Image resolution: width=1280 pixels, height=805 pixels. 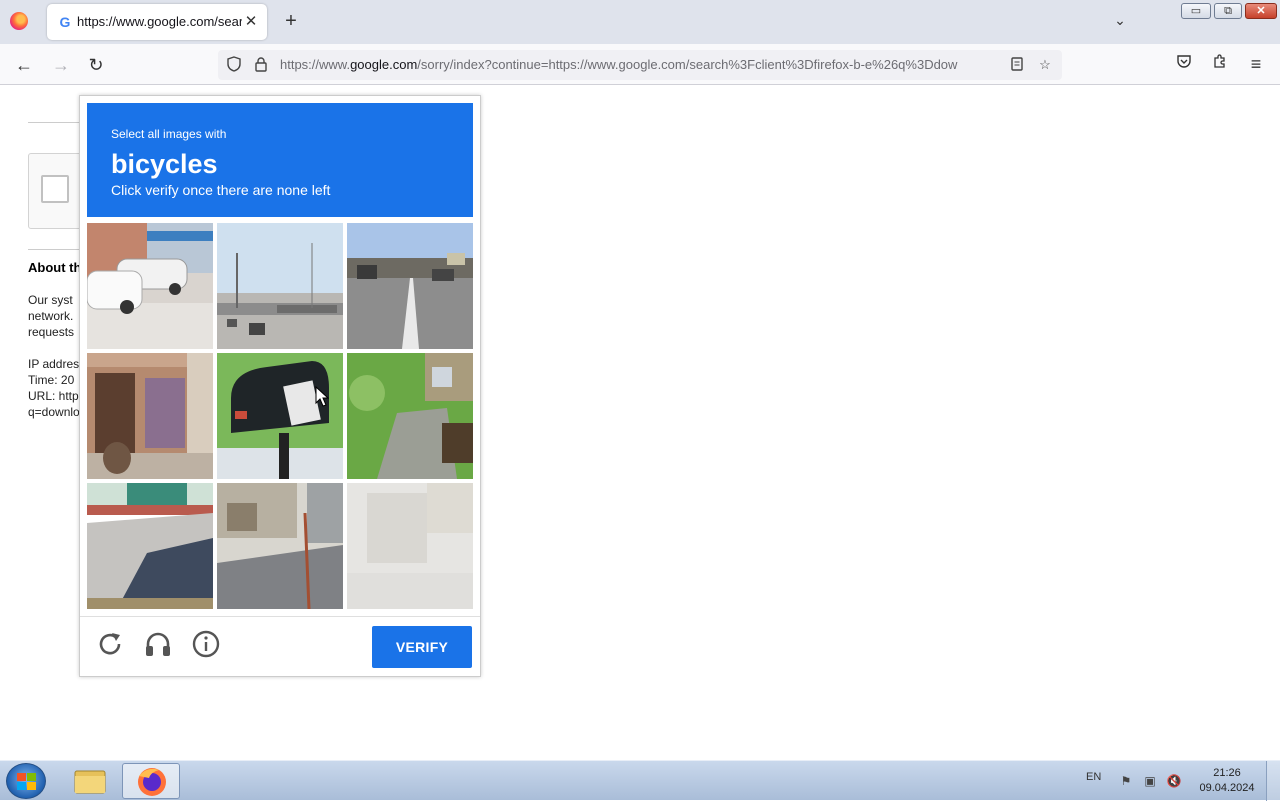 I want to click on google-g-icon: G, so click(x=65, y=22).